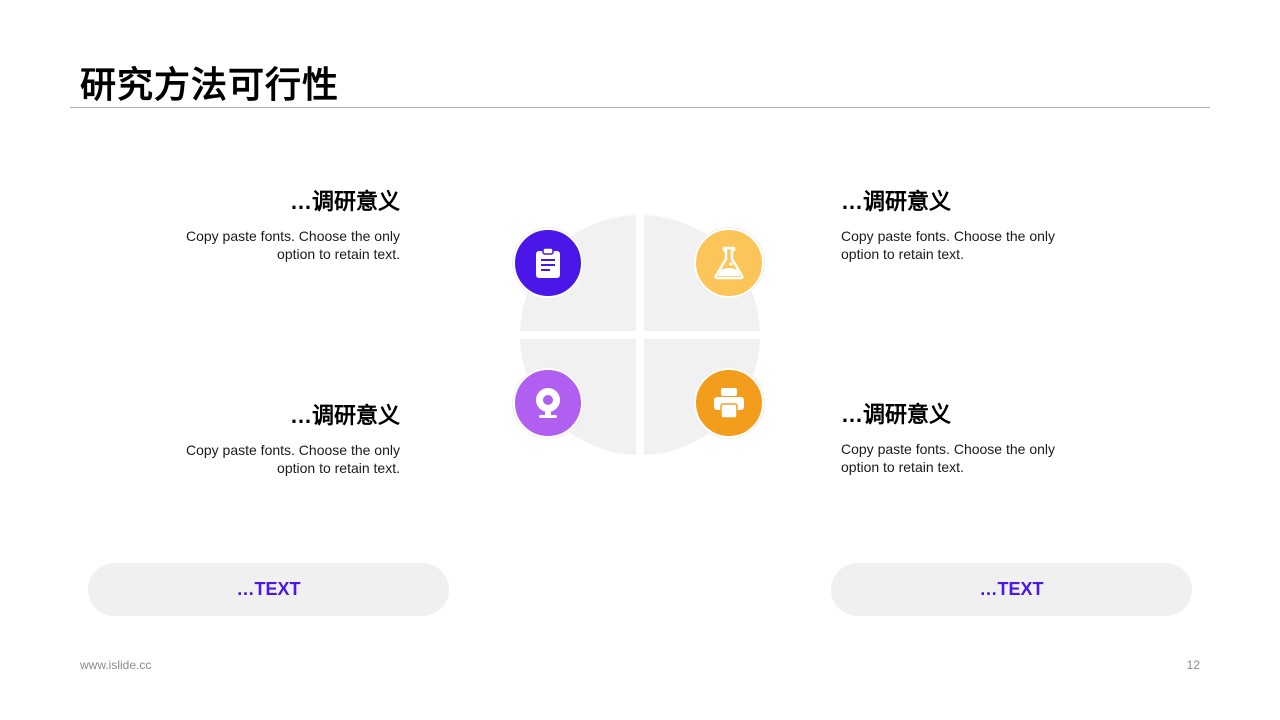 The width and height of the screenshot is (1280, 720). I want to click on printer-icon, so click(729, 403).